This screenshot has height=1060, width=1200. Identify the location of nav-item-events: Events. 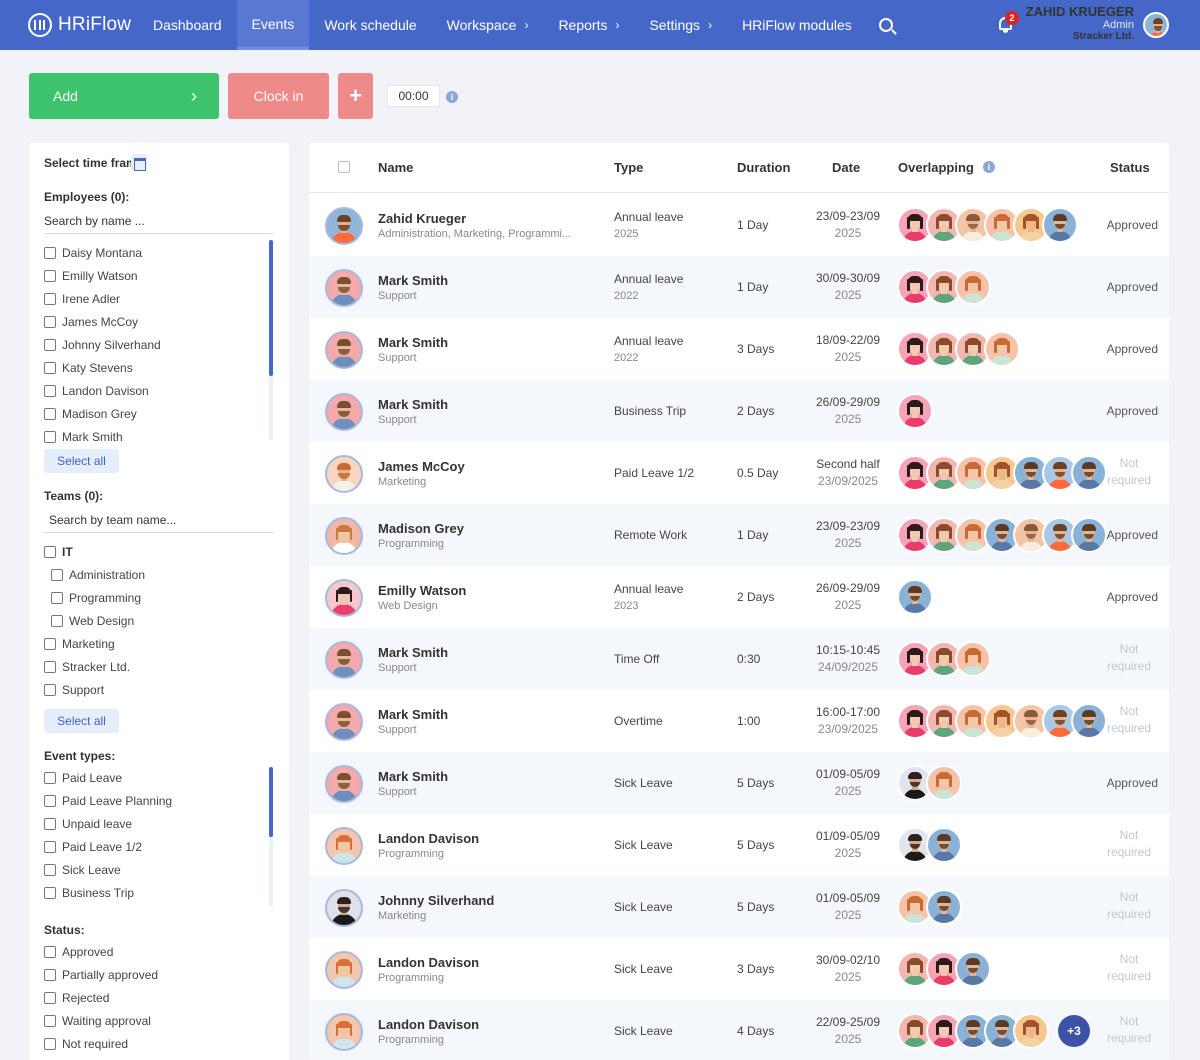
(273, 25).